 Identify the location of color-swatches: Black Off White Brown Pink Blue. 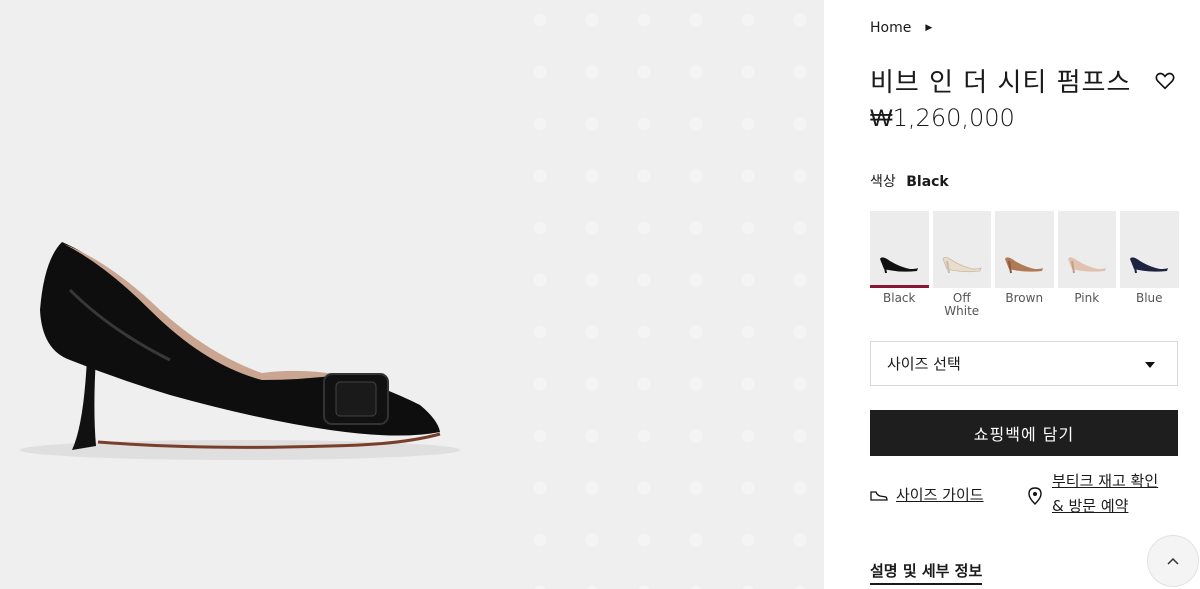
(1024, 264).